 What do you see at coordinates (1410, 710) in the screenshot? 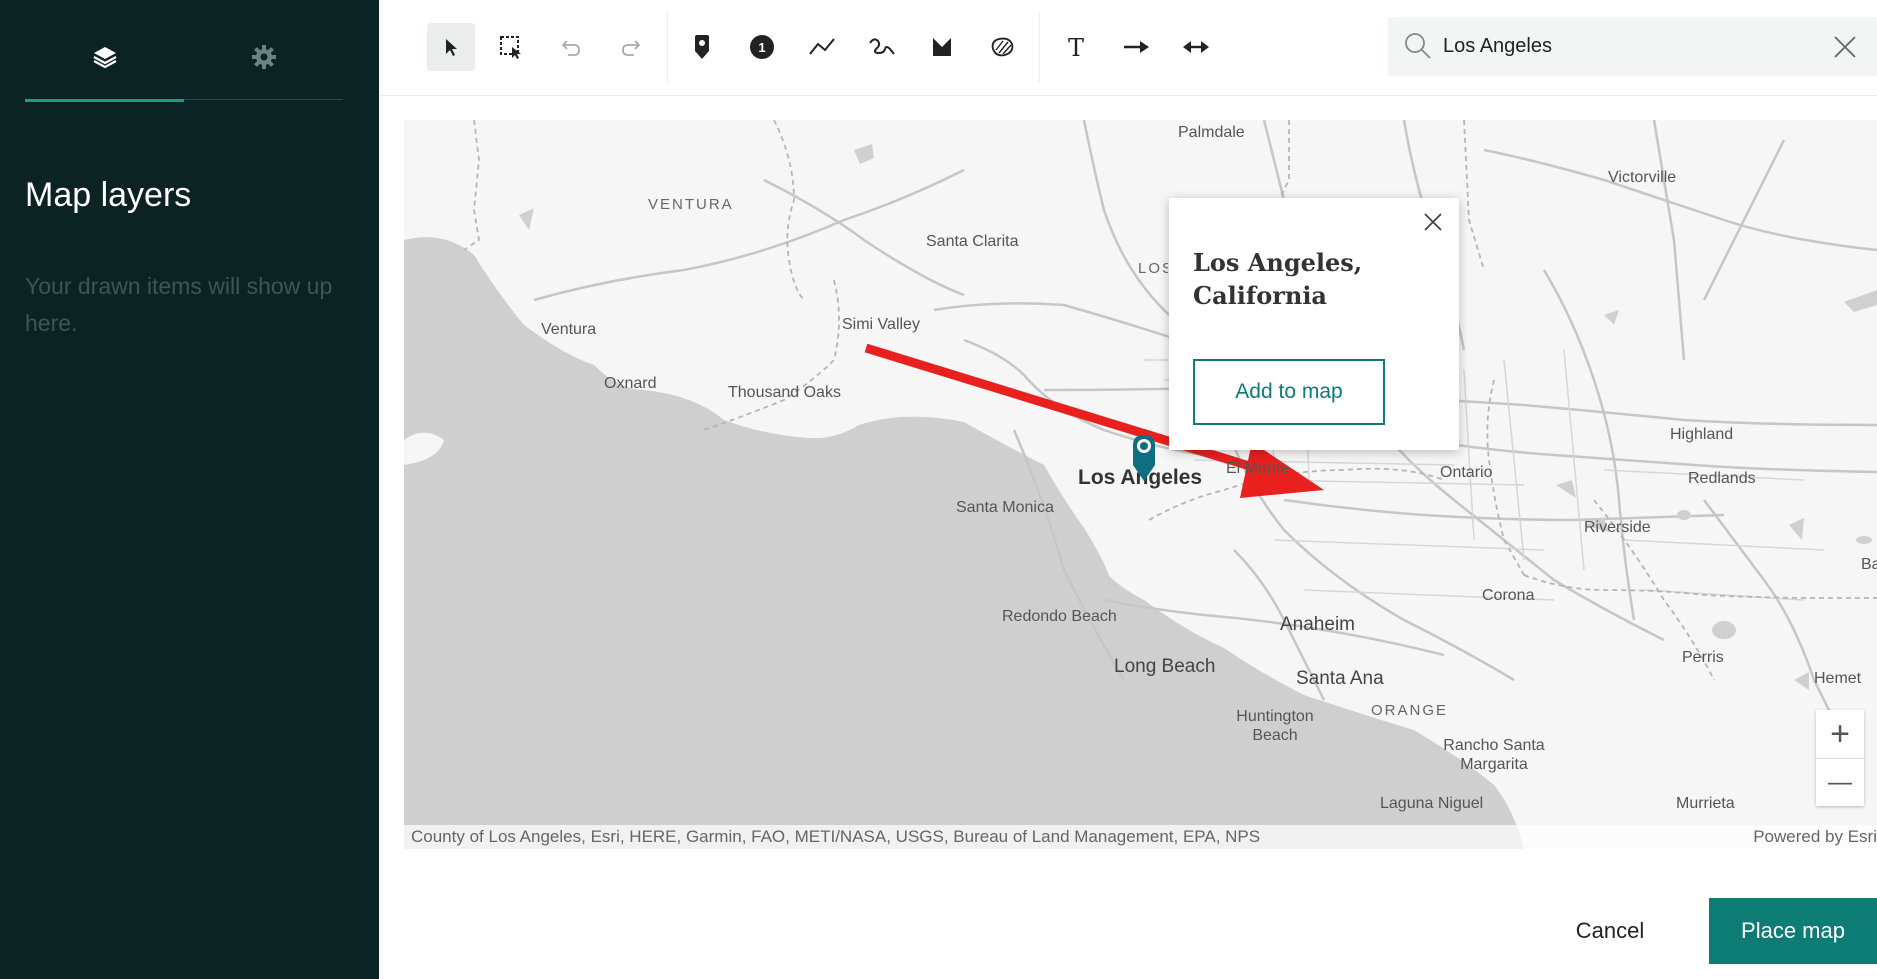
I see `map-label: ORANGE` at bounding box center [1410, 710].